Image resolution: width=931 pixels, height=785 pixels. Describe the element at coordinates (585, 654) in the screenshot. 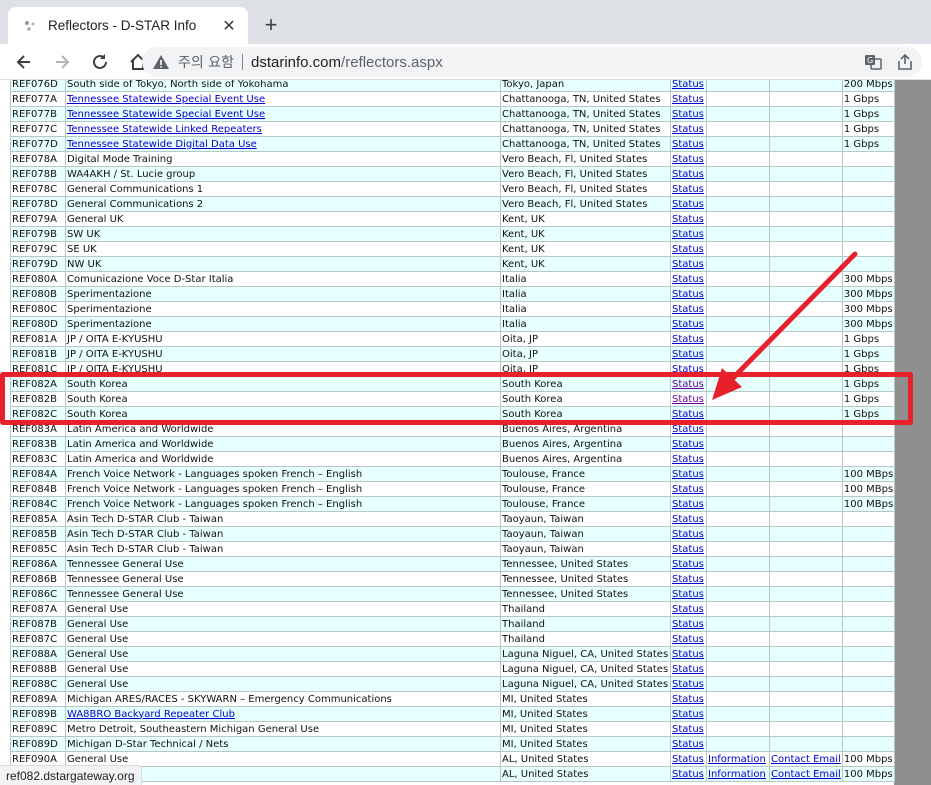

I see `reflector-location: Laguna Niguel, CA, United States` at that location.